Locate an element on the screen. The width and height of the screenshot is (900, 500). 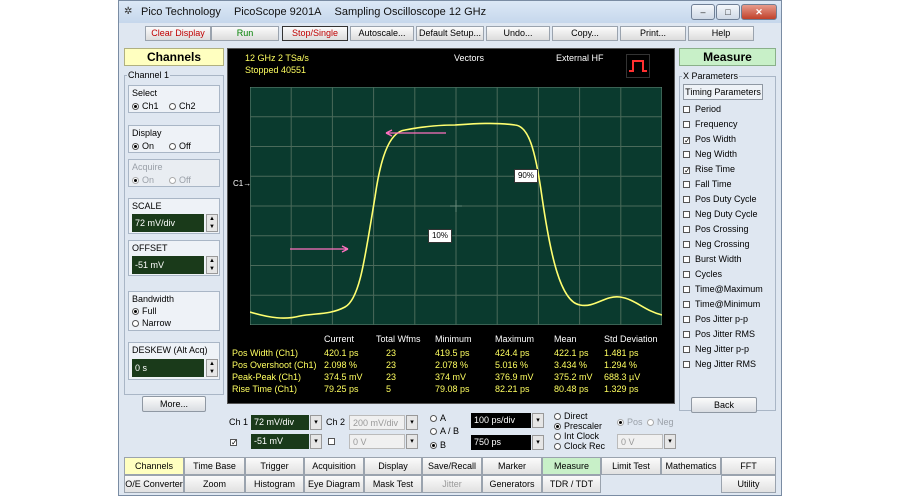
param-checkbox: Pos Duty Cycle is located at coordinates (720, 199).